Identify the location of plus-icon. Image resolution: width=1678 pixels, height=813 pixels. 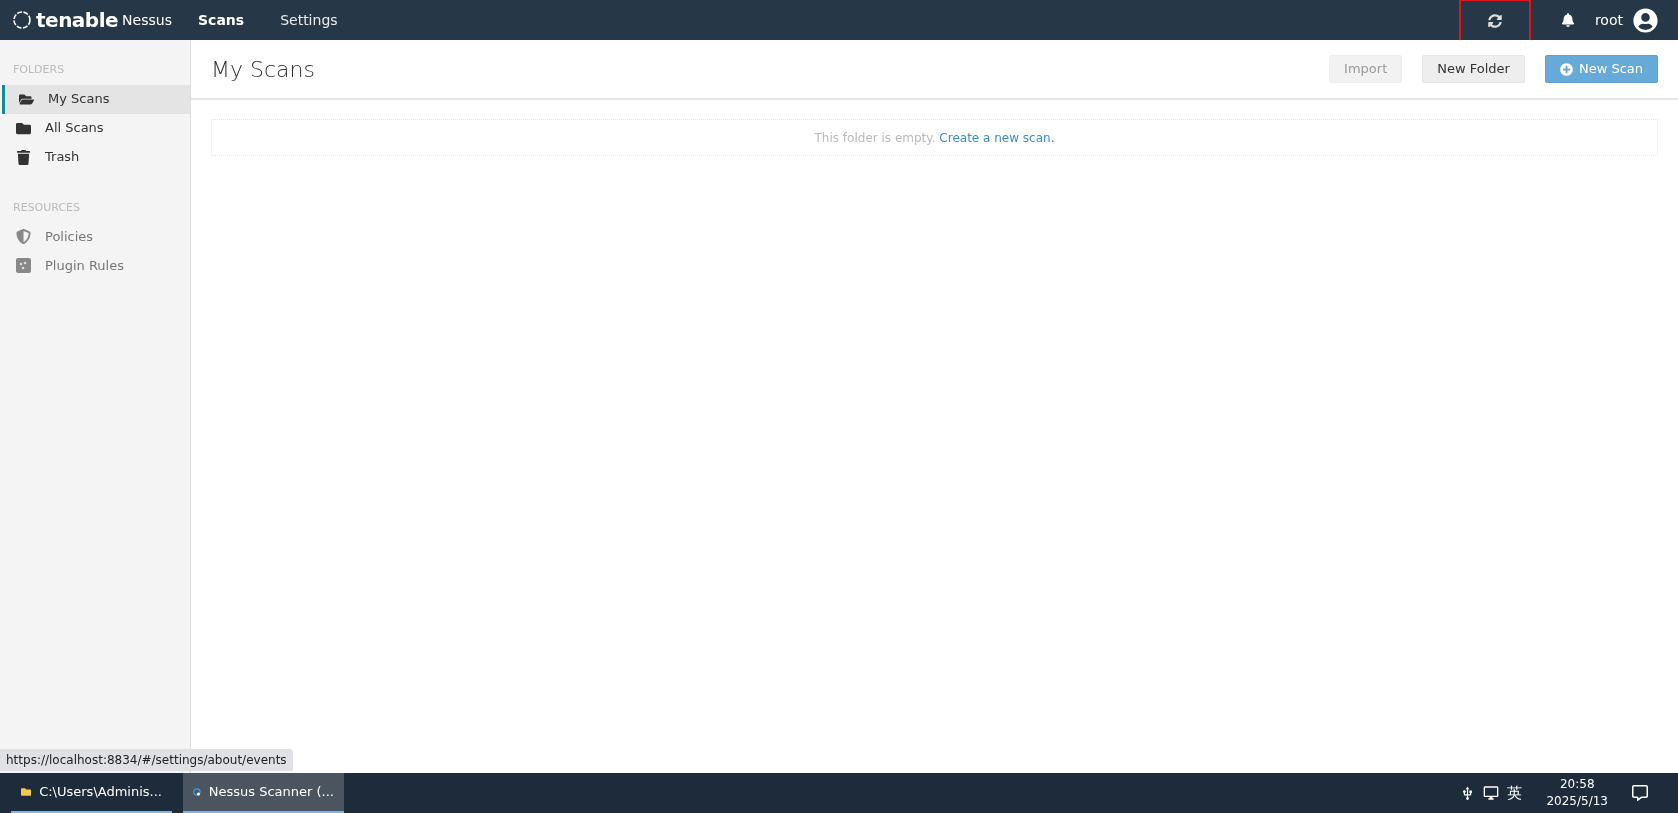
(1566, 69).